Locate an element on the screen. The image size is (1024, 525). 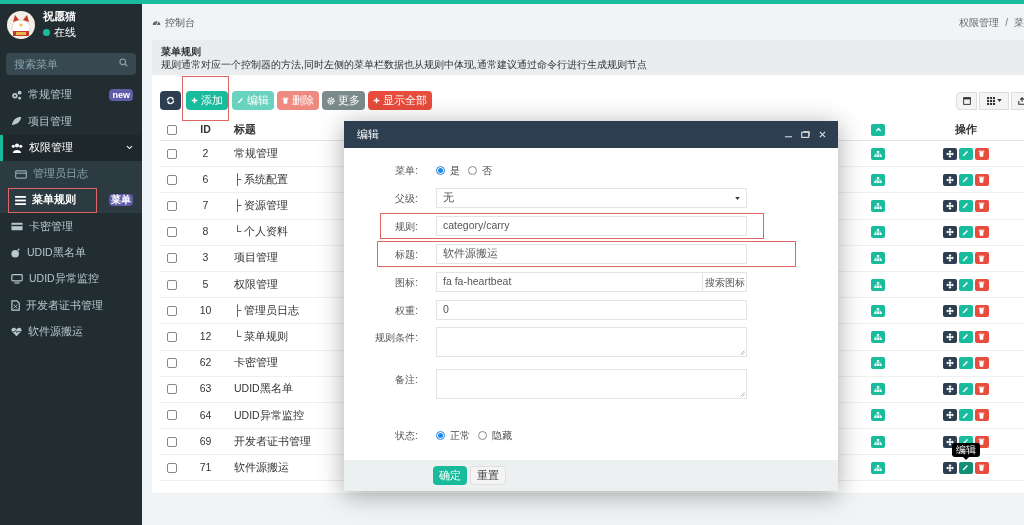
sidebar-item: UDID黑名单 is located at coordinates (71, 253).